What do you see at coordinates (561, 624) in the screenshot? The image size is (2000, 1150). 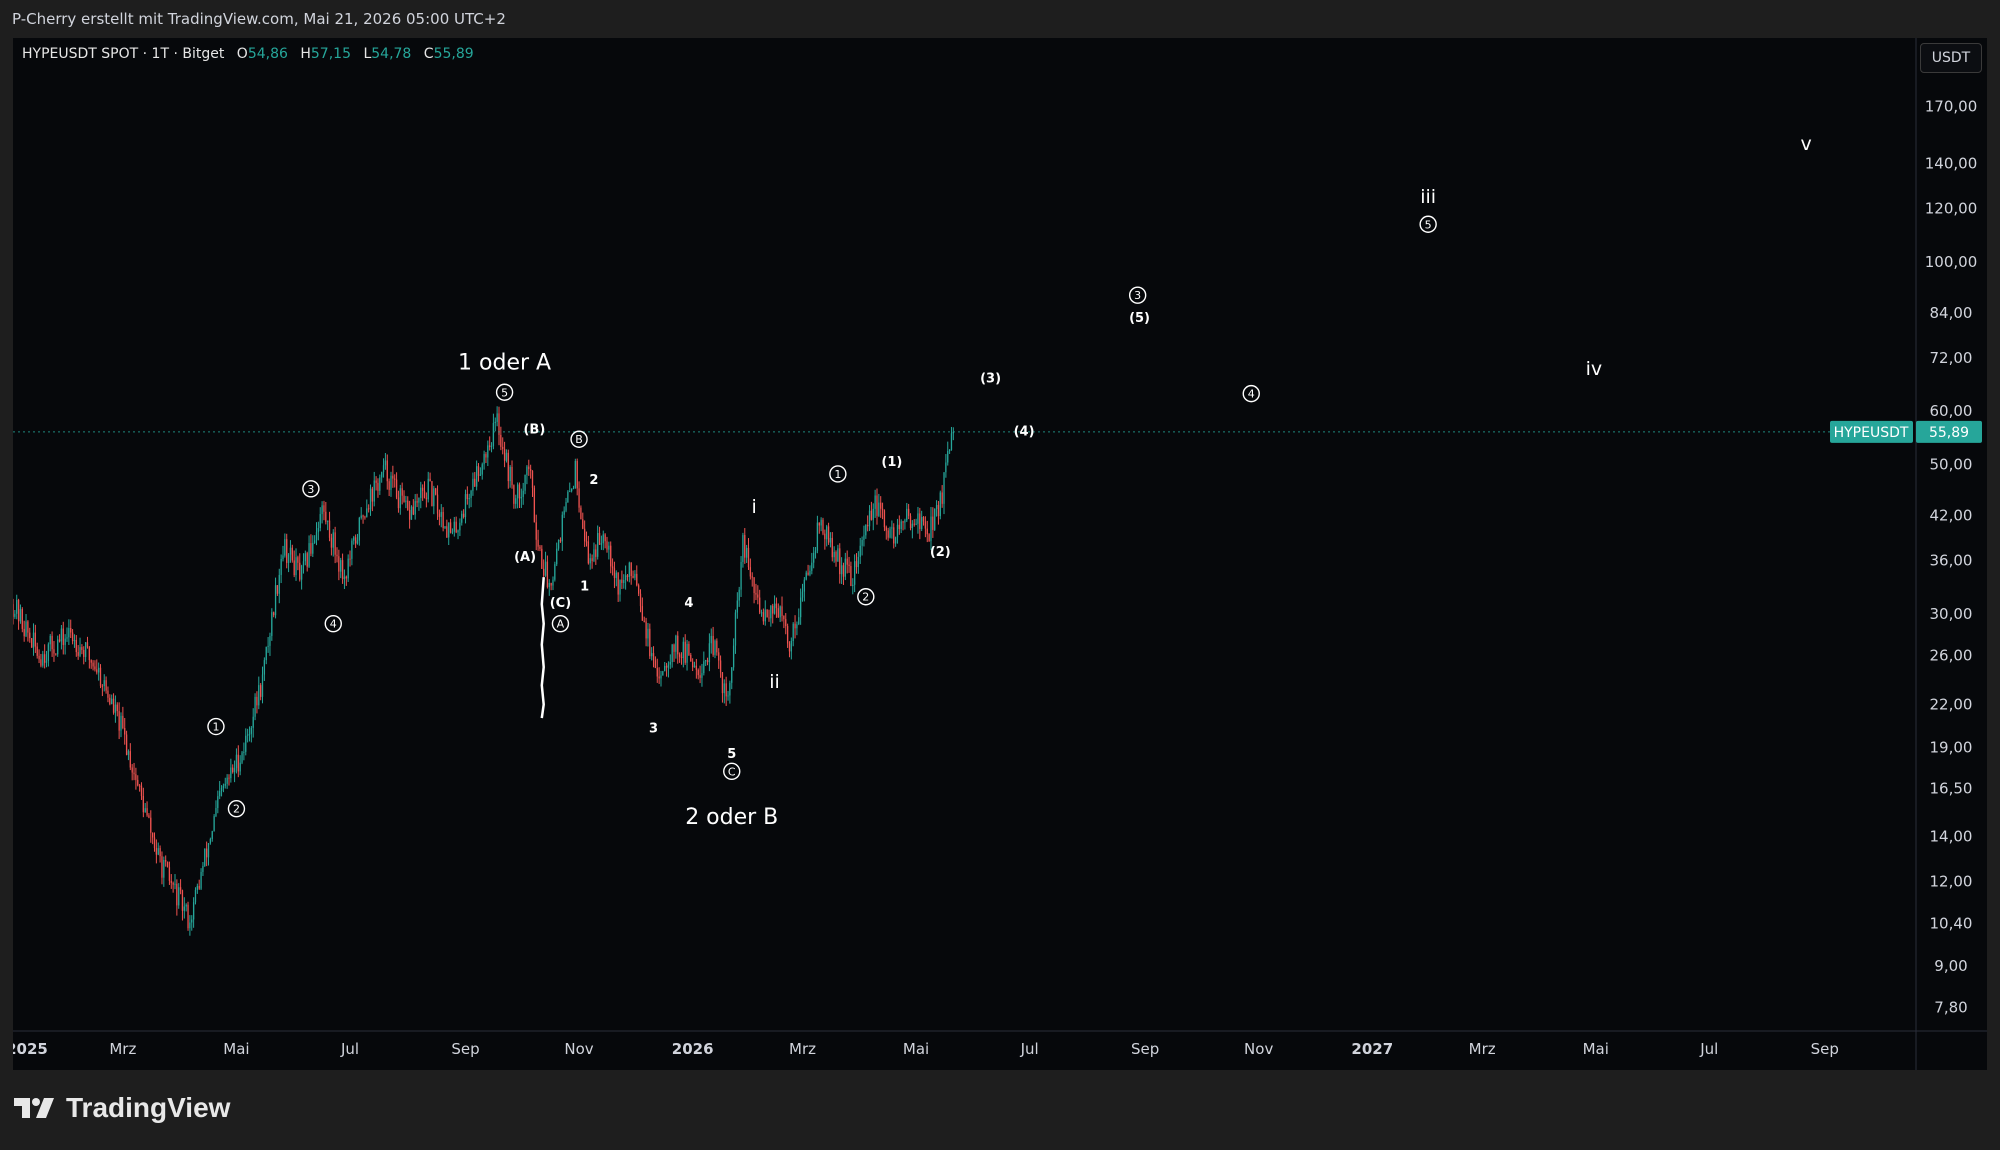 I see `wave-label: A` at bounding box center [561, 624].